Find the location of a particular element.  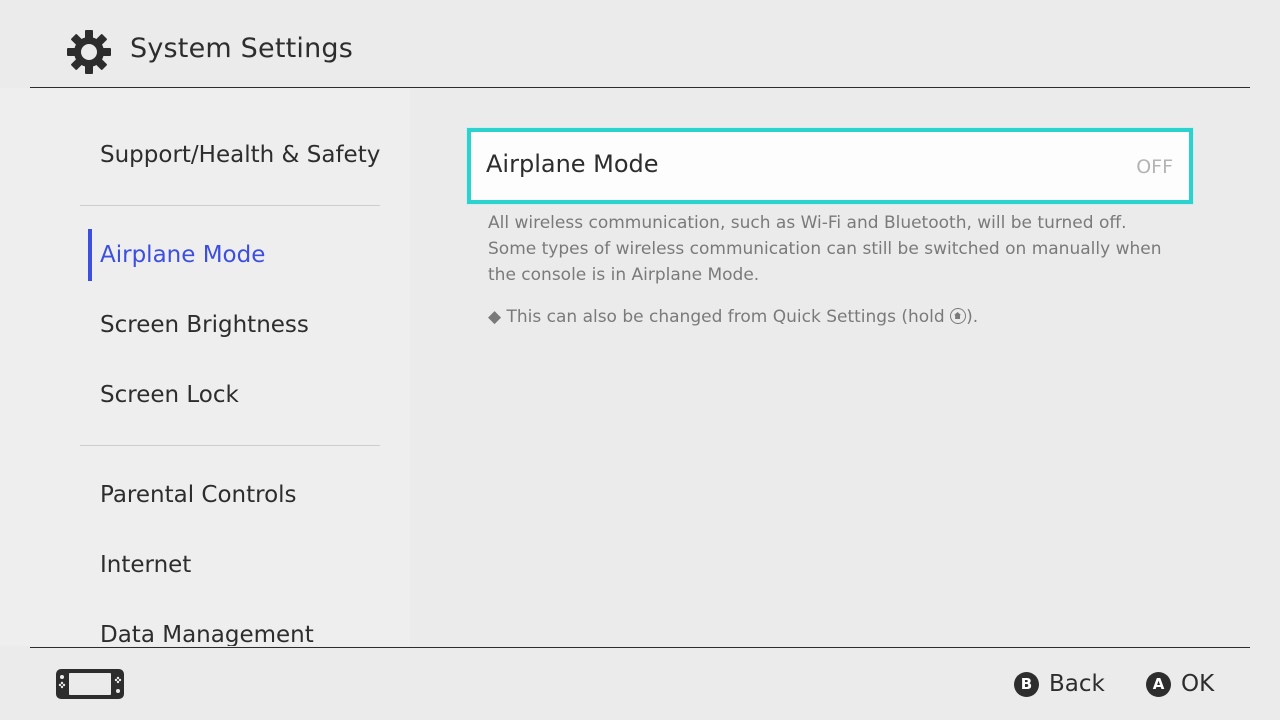

sidebar-item-data-management: Data Management is located at coordinates (207, 630).